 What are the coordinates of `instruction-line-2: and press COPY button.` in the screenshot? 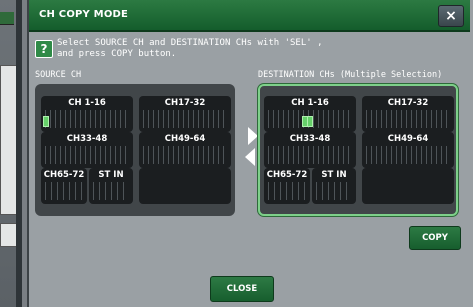 It's located at (117, 54).